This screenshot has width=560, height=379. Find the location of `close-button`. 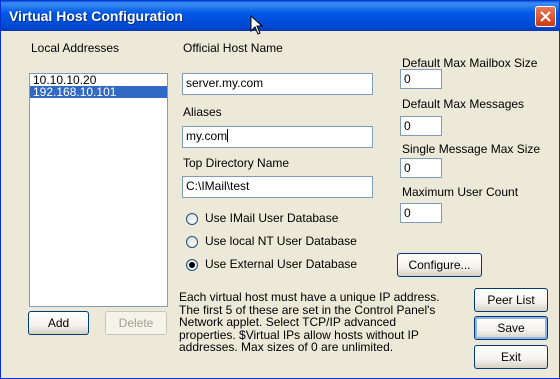

close-button is located at coordinates (545, 16).